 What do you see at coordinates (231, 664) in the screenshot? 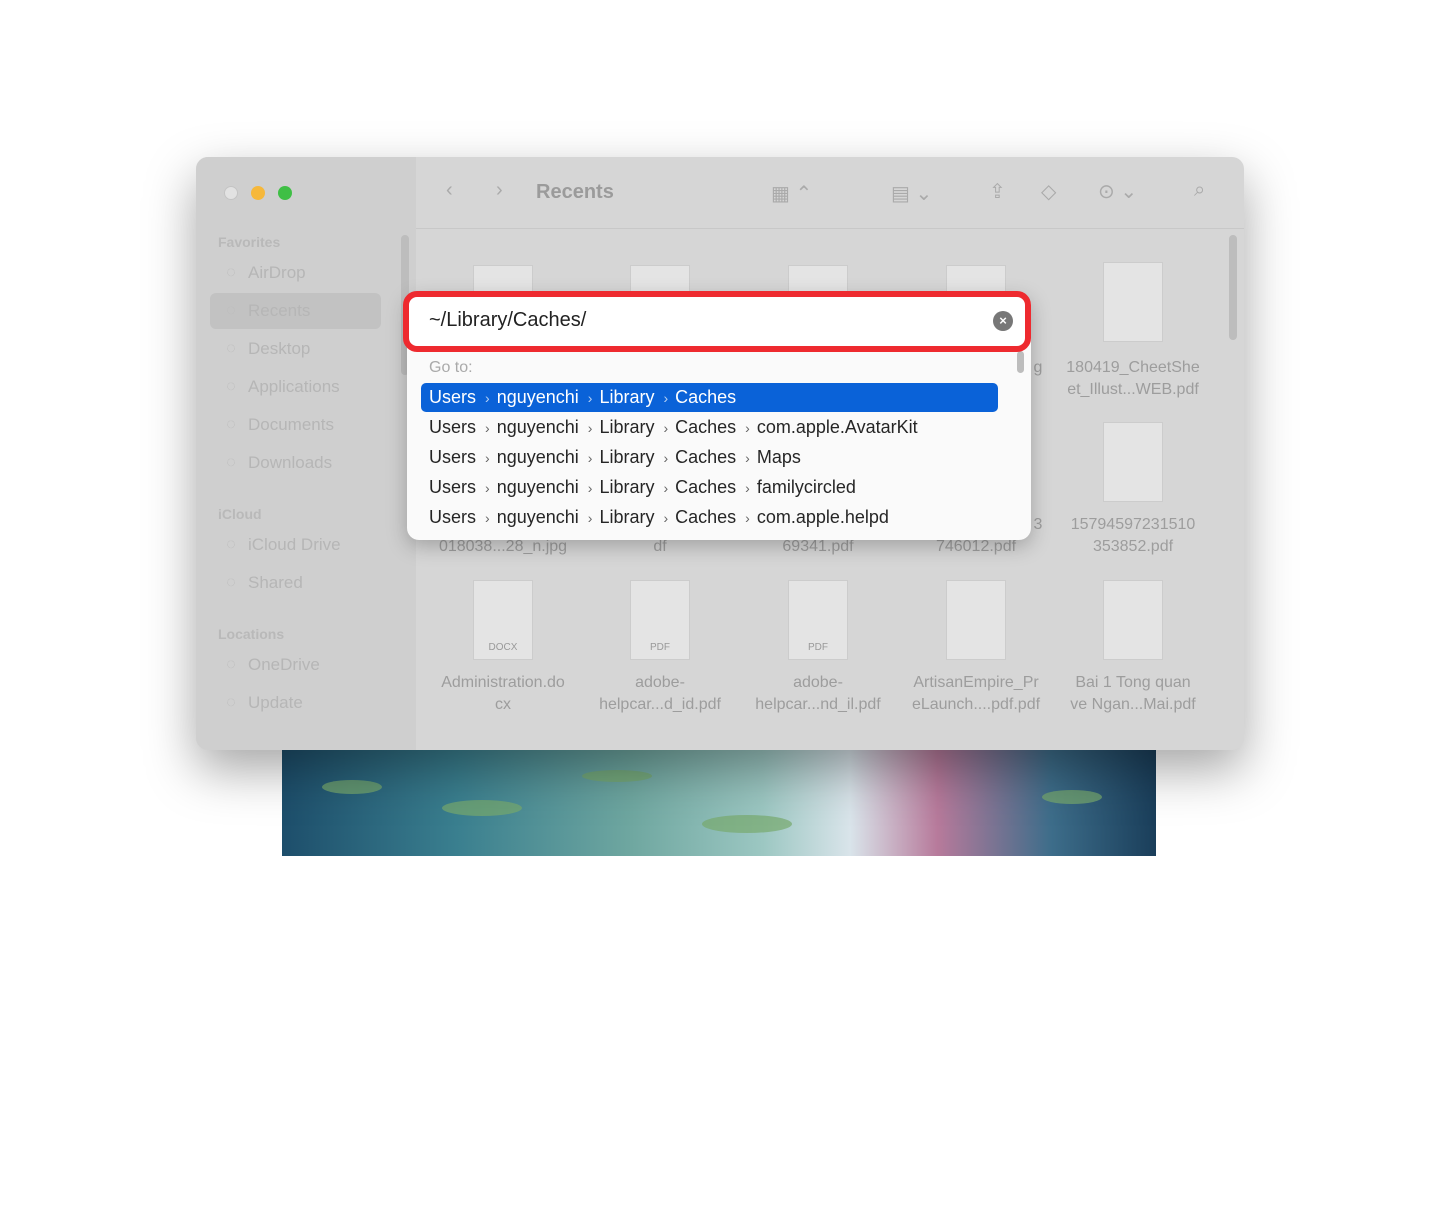
I see `cloud-icon: ◌` at bounding box center [231, 664].